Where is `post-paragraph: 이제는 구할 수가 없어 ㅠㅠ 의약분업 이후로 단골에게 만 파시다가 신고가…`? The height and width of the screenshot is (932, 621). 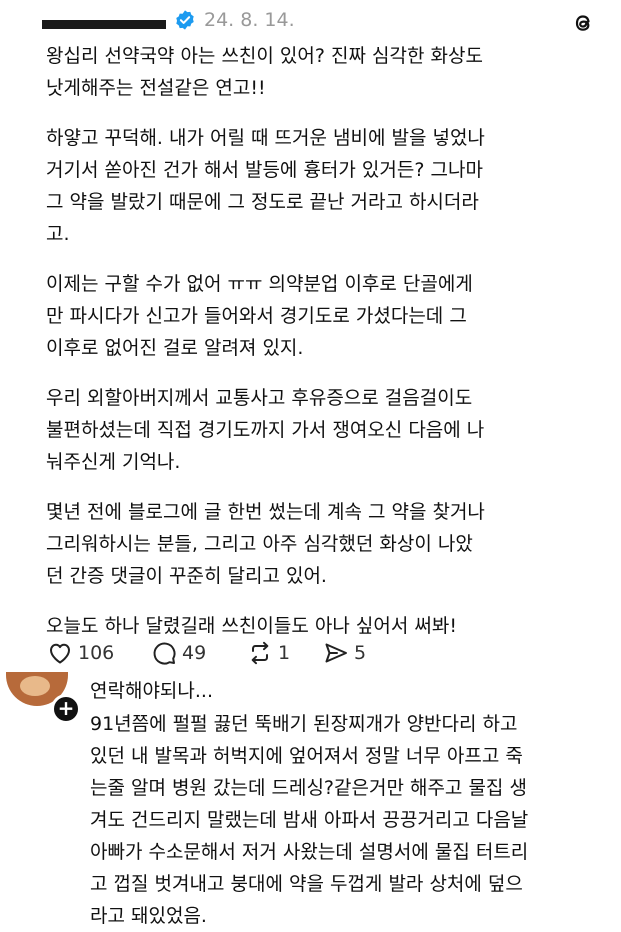
post-paragraph: 이제는 구할 수가 없어 ㅠㅠ 의약분업 이후로 단골에게 만 파시다가 신고가… is located at coordinates (259, 316).